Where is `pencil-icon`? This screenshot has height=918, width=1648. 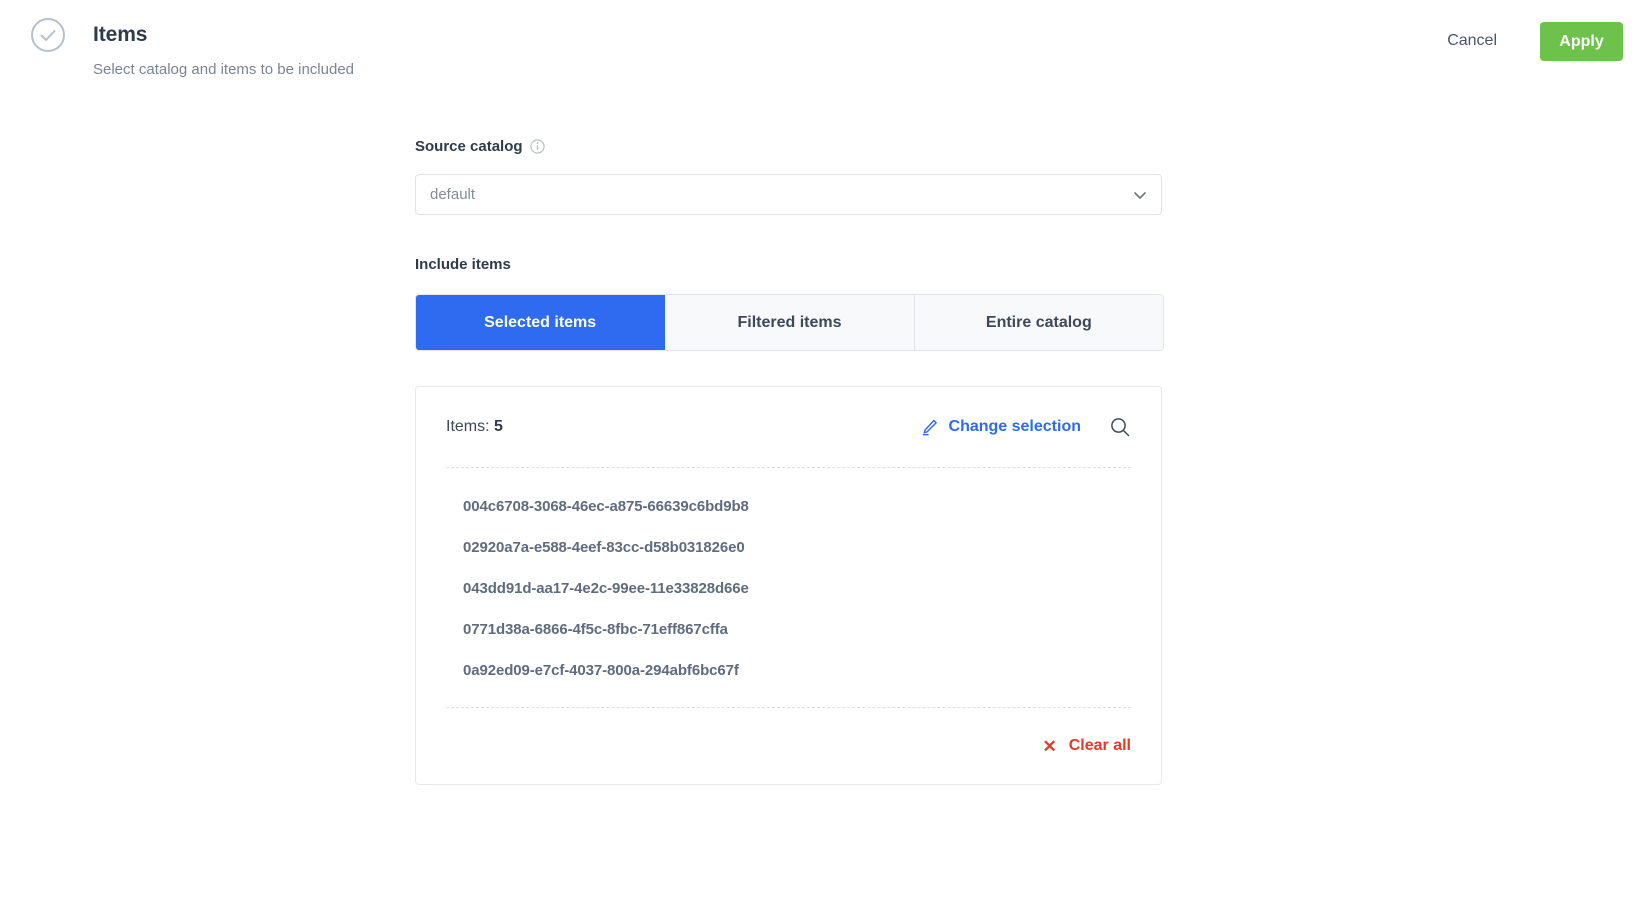
pencil-icon is located at coordinates (929, 427).